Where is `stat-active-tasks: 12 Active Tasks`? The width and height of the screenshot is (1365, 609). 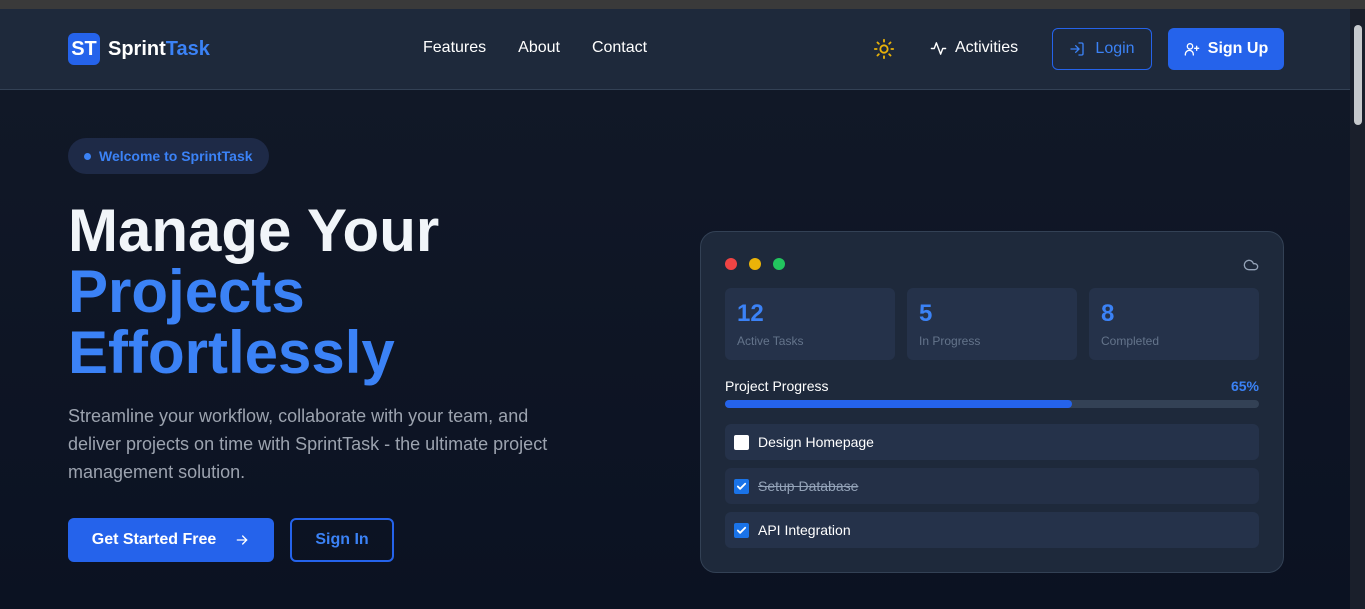
stat-active-tasks: 12 Active Tasks is located at coordinates (810, 324).